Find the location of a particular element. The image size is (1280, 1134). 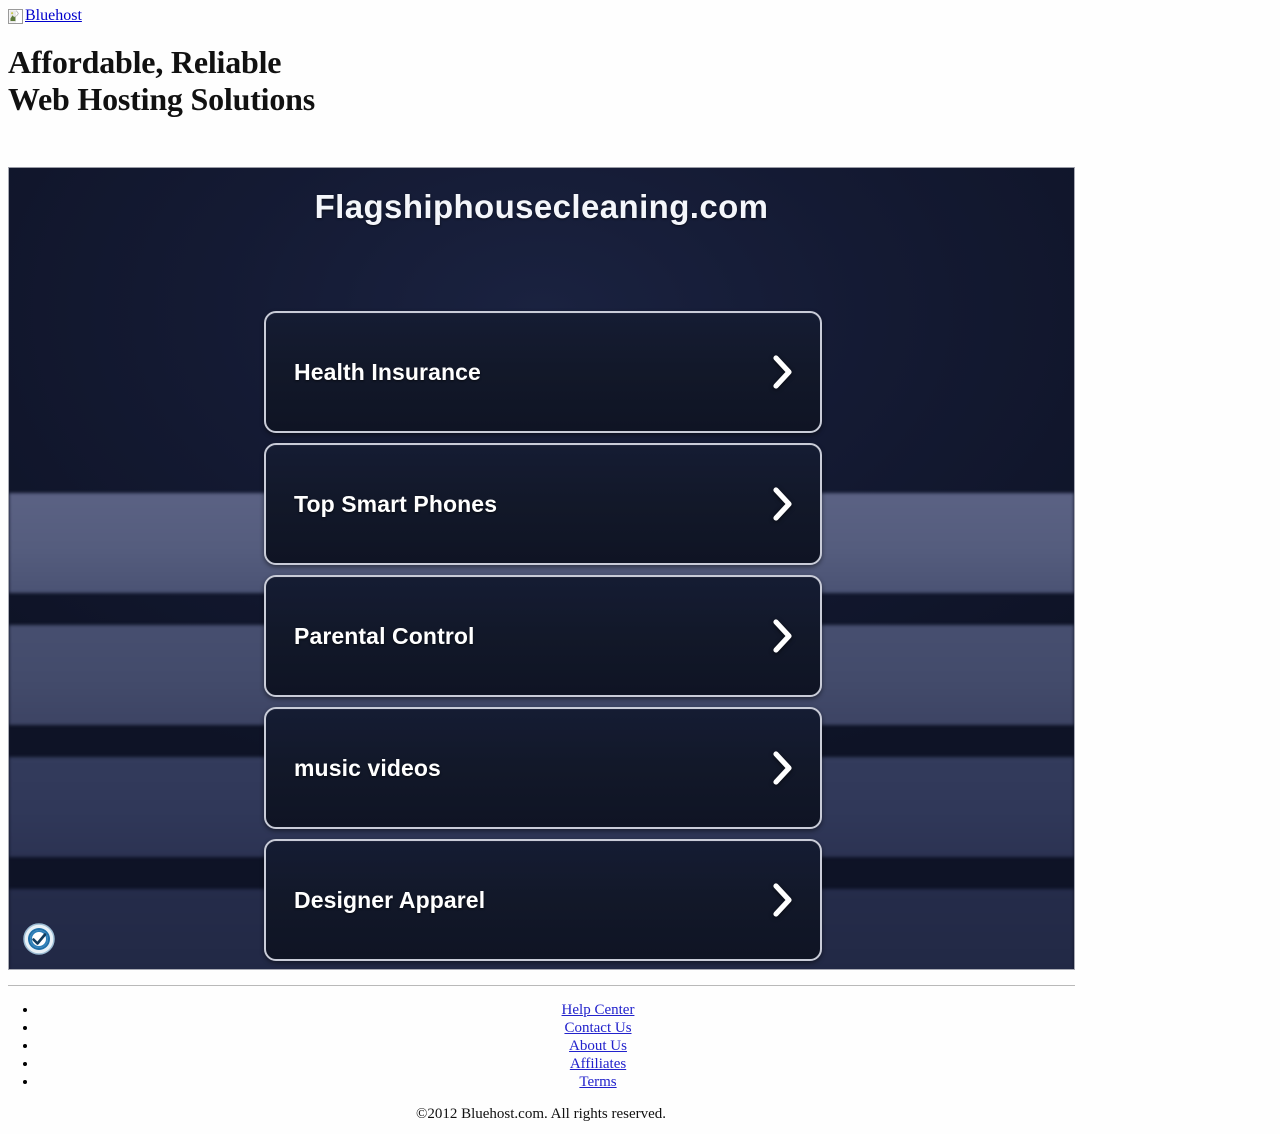

footer-divider is located at coordinates (541, 985).